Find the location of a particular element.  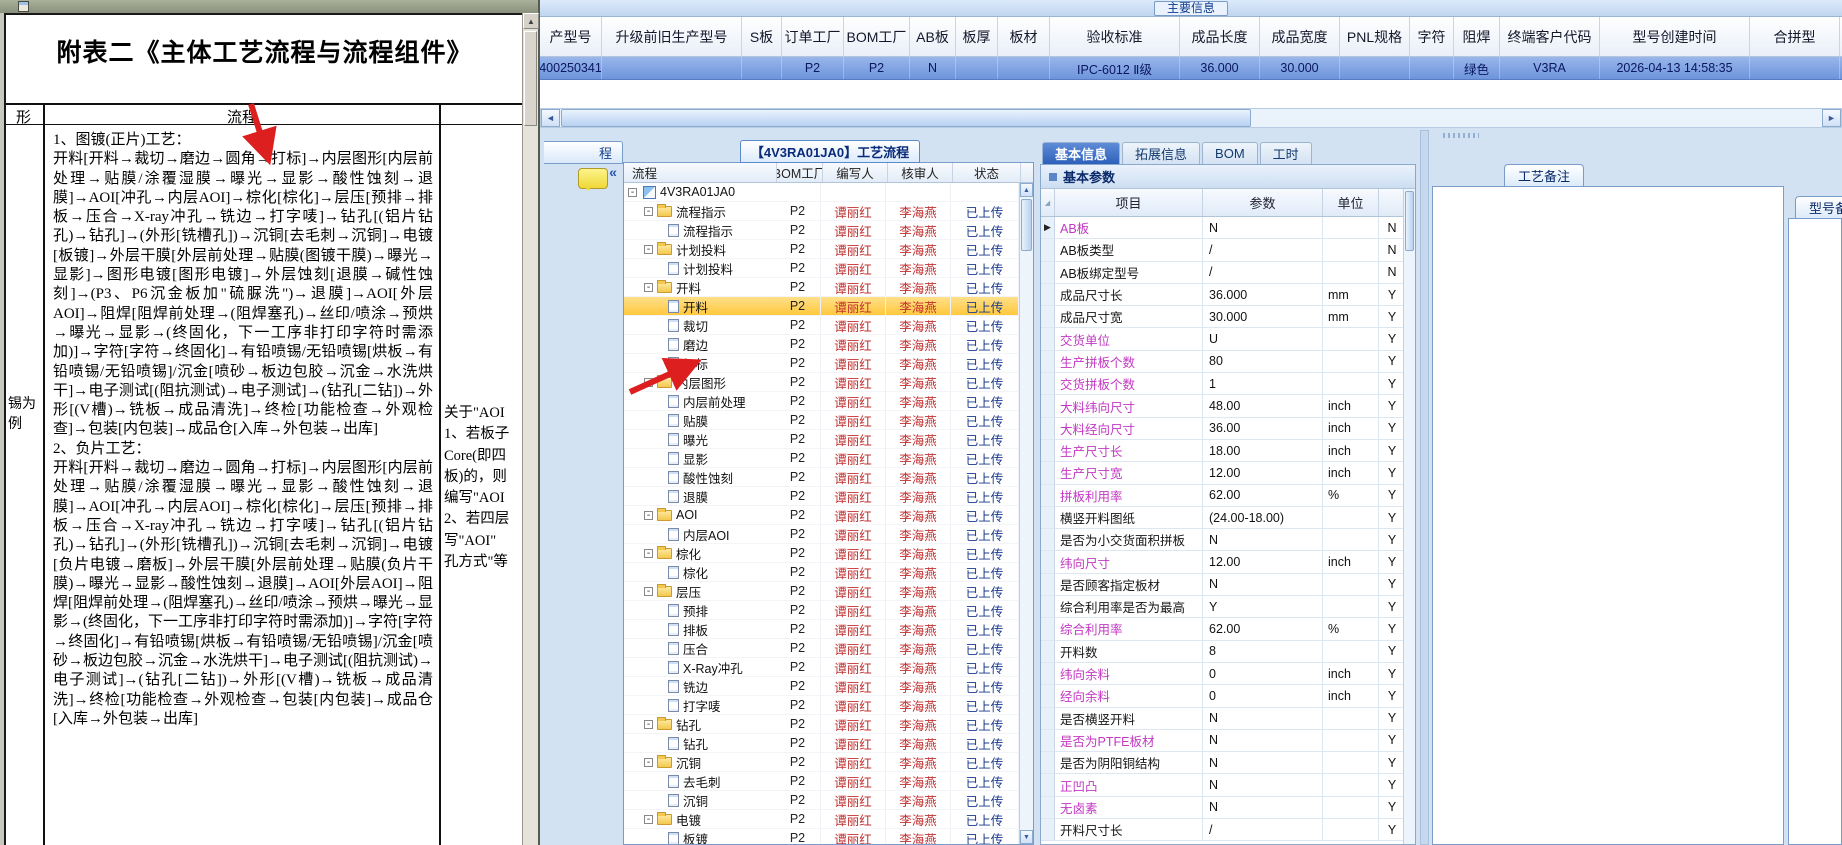

tree-row: - 计划投料 P2 谭丽红 李海燕 已上传 is located at coordinates (821, 249).